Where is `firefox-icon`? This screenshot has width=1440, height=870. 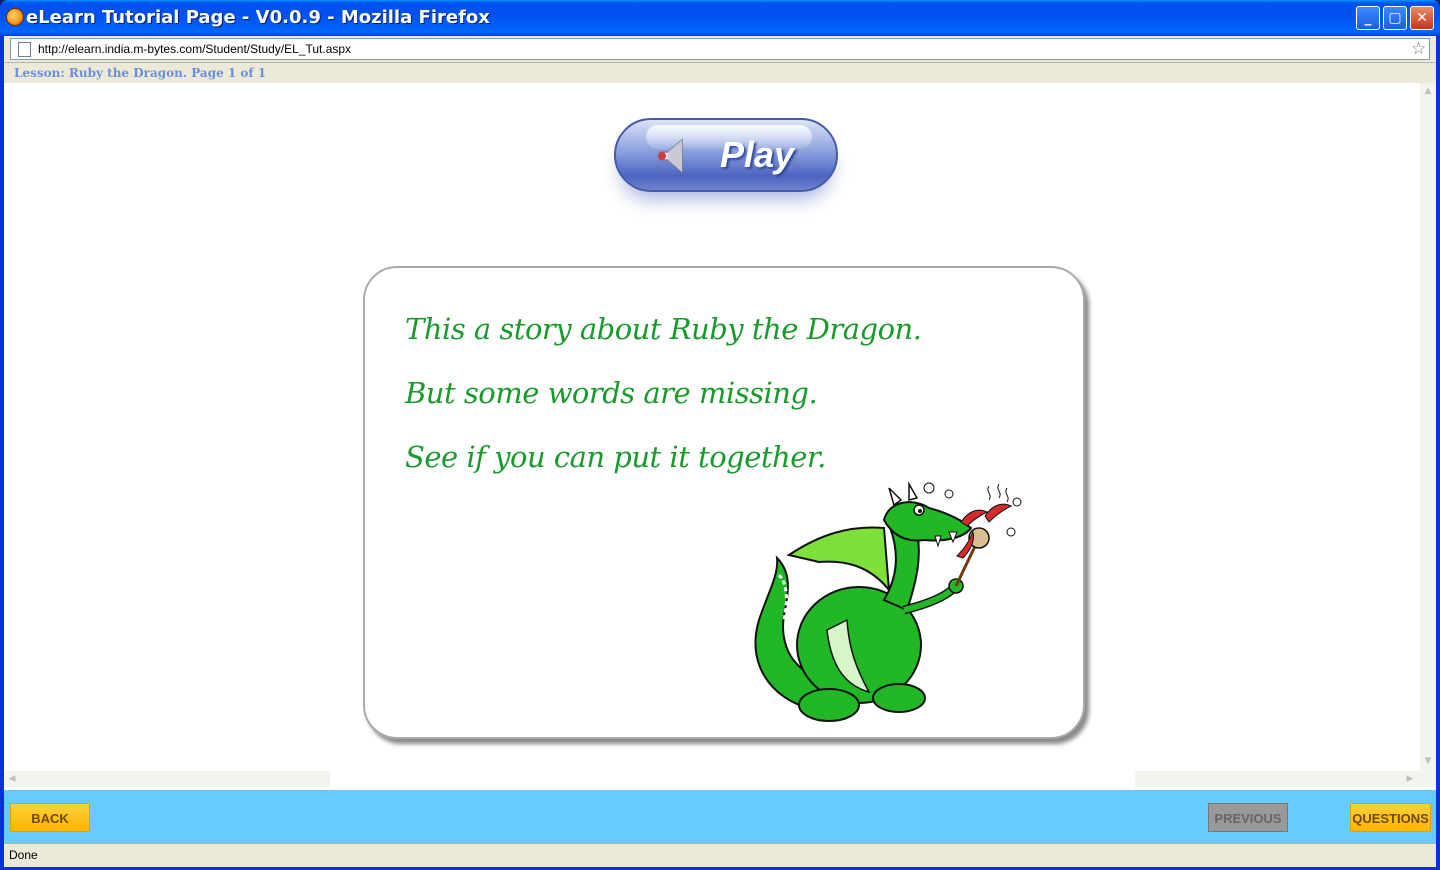
firefox-icon is located at coordinates (15, 17).